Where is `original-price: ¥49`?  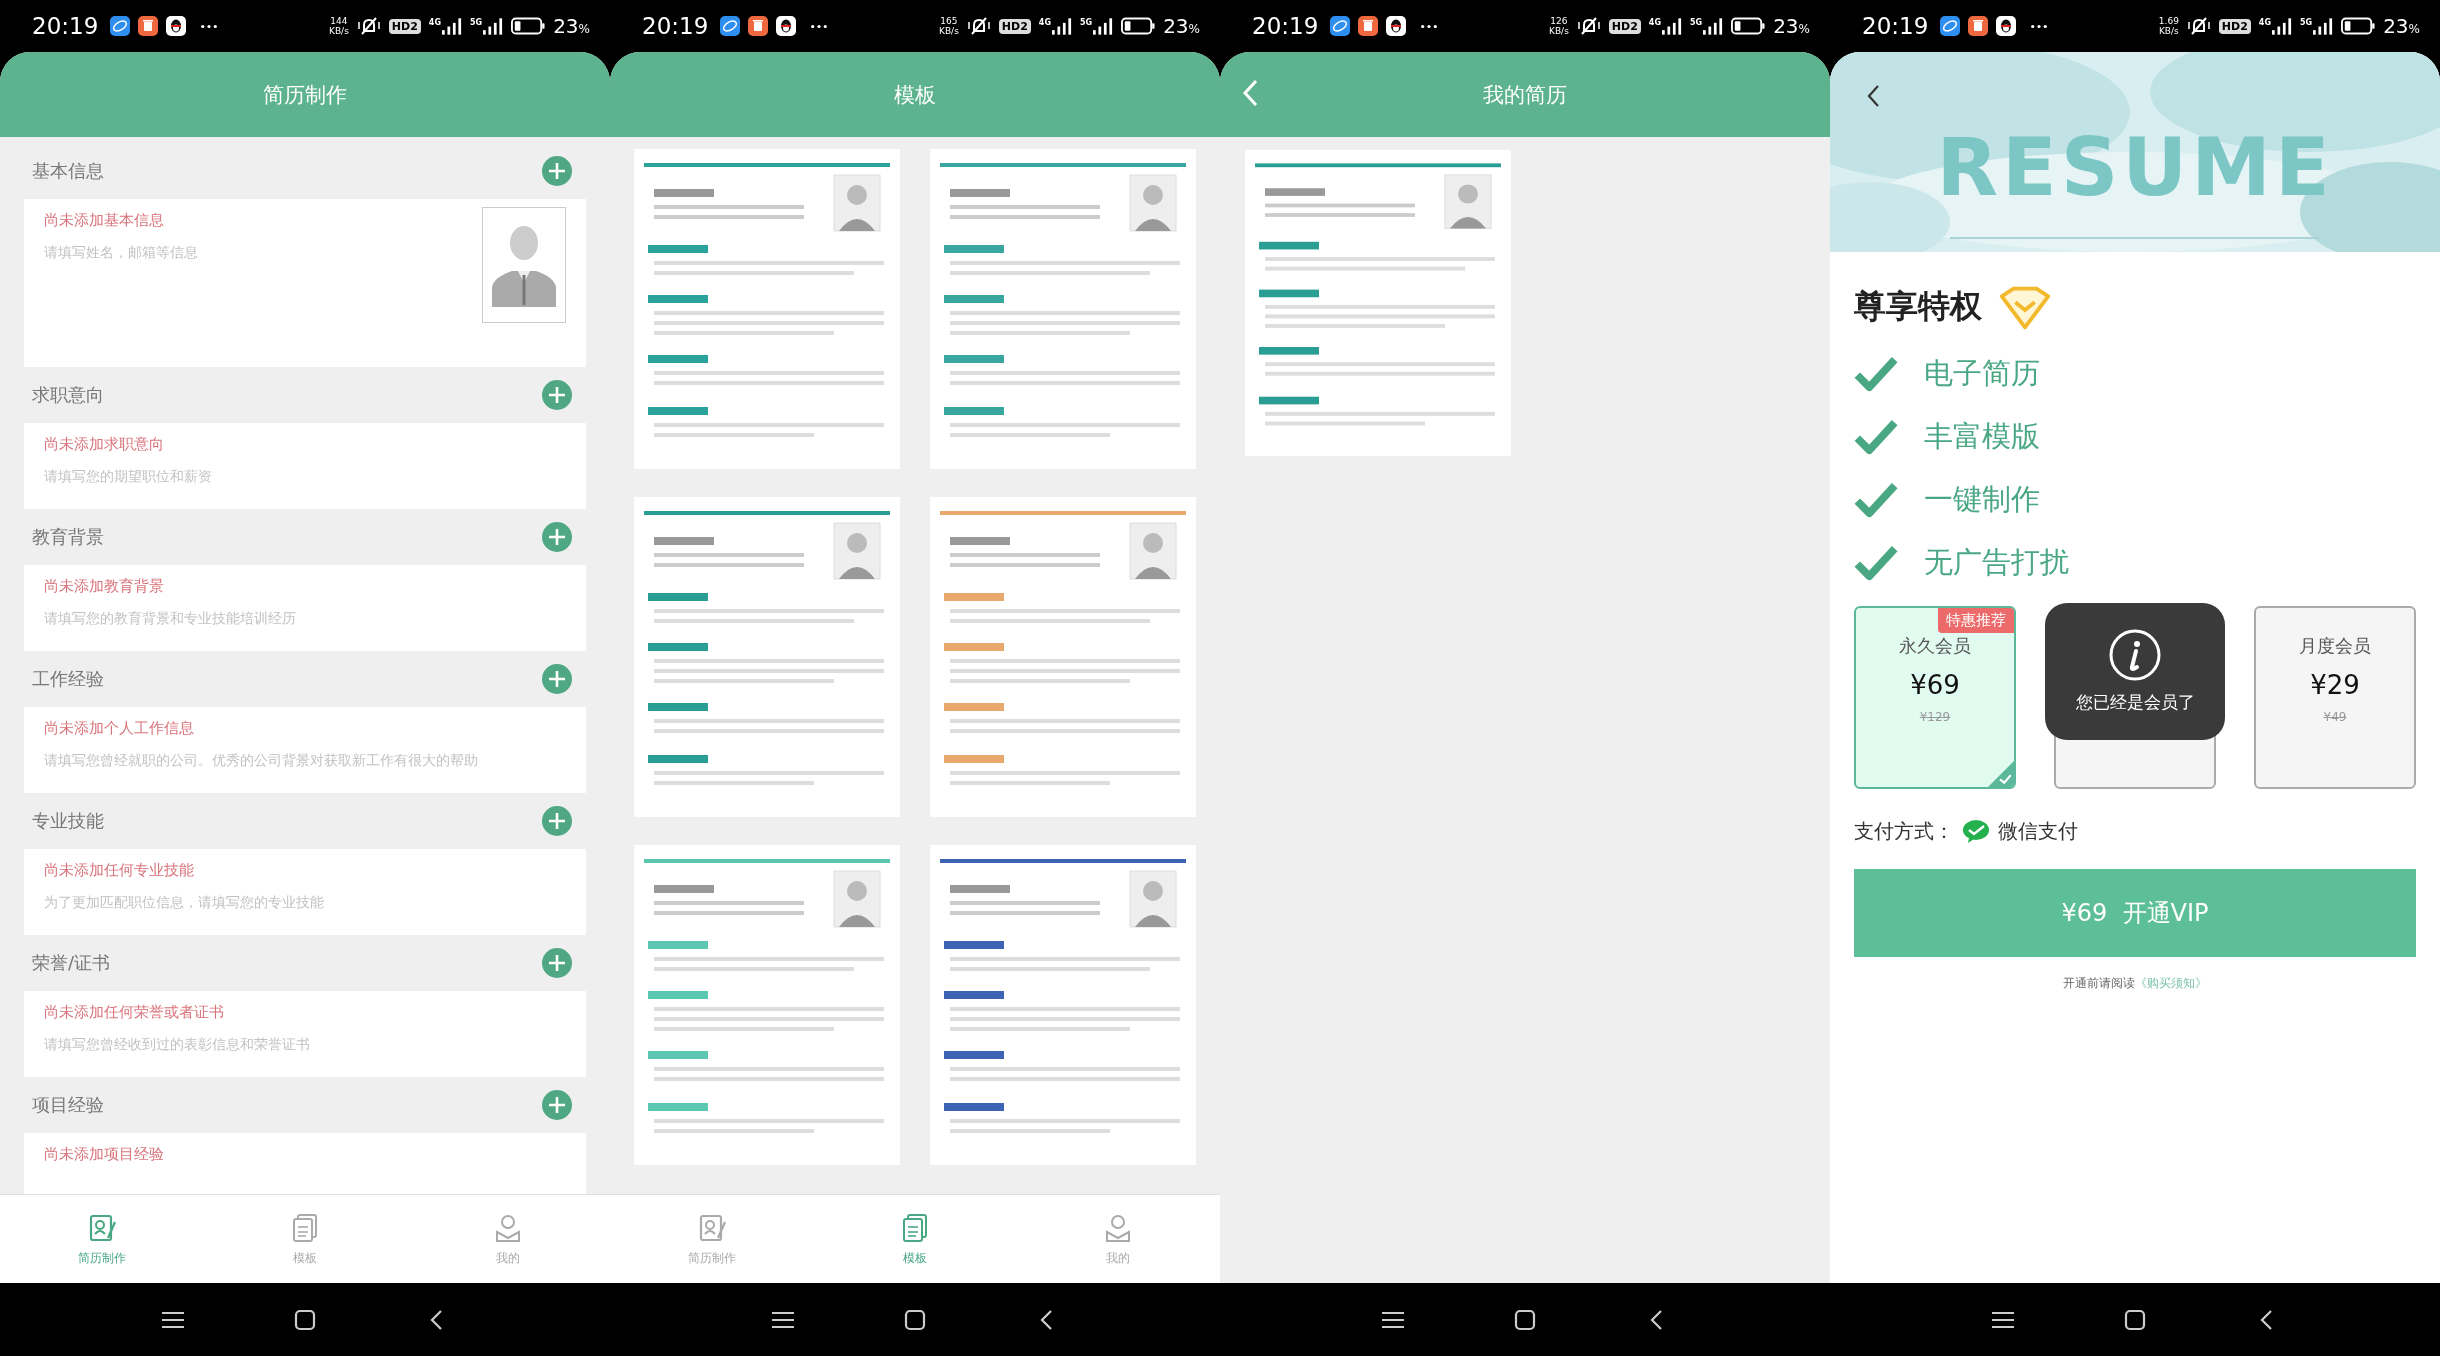 original-price: ¥49 is located at coordinates (2335, 717).